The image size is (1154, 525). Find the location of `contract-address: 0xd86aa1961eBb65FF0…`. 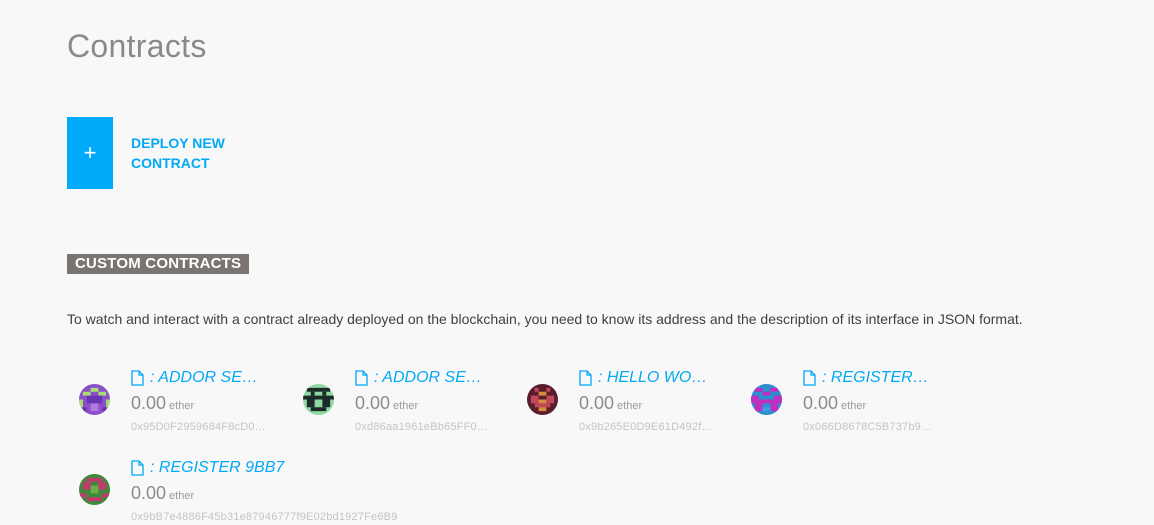

contract-address: 0xd86aa1961eBb65FF0… is located at coordinates (422, 427).